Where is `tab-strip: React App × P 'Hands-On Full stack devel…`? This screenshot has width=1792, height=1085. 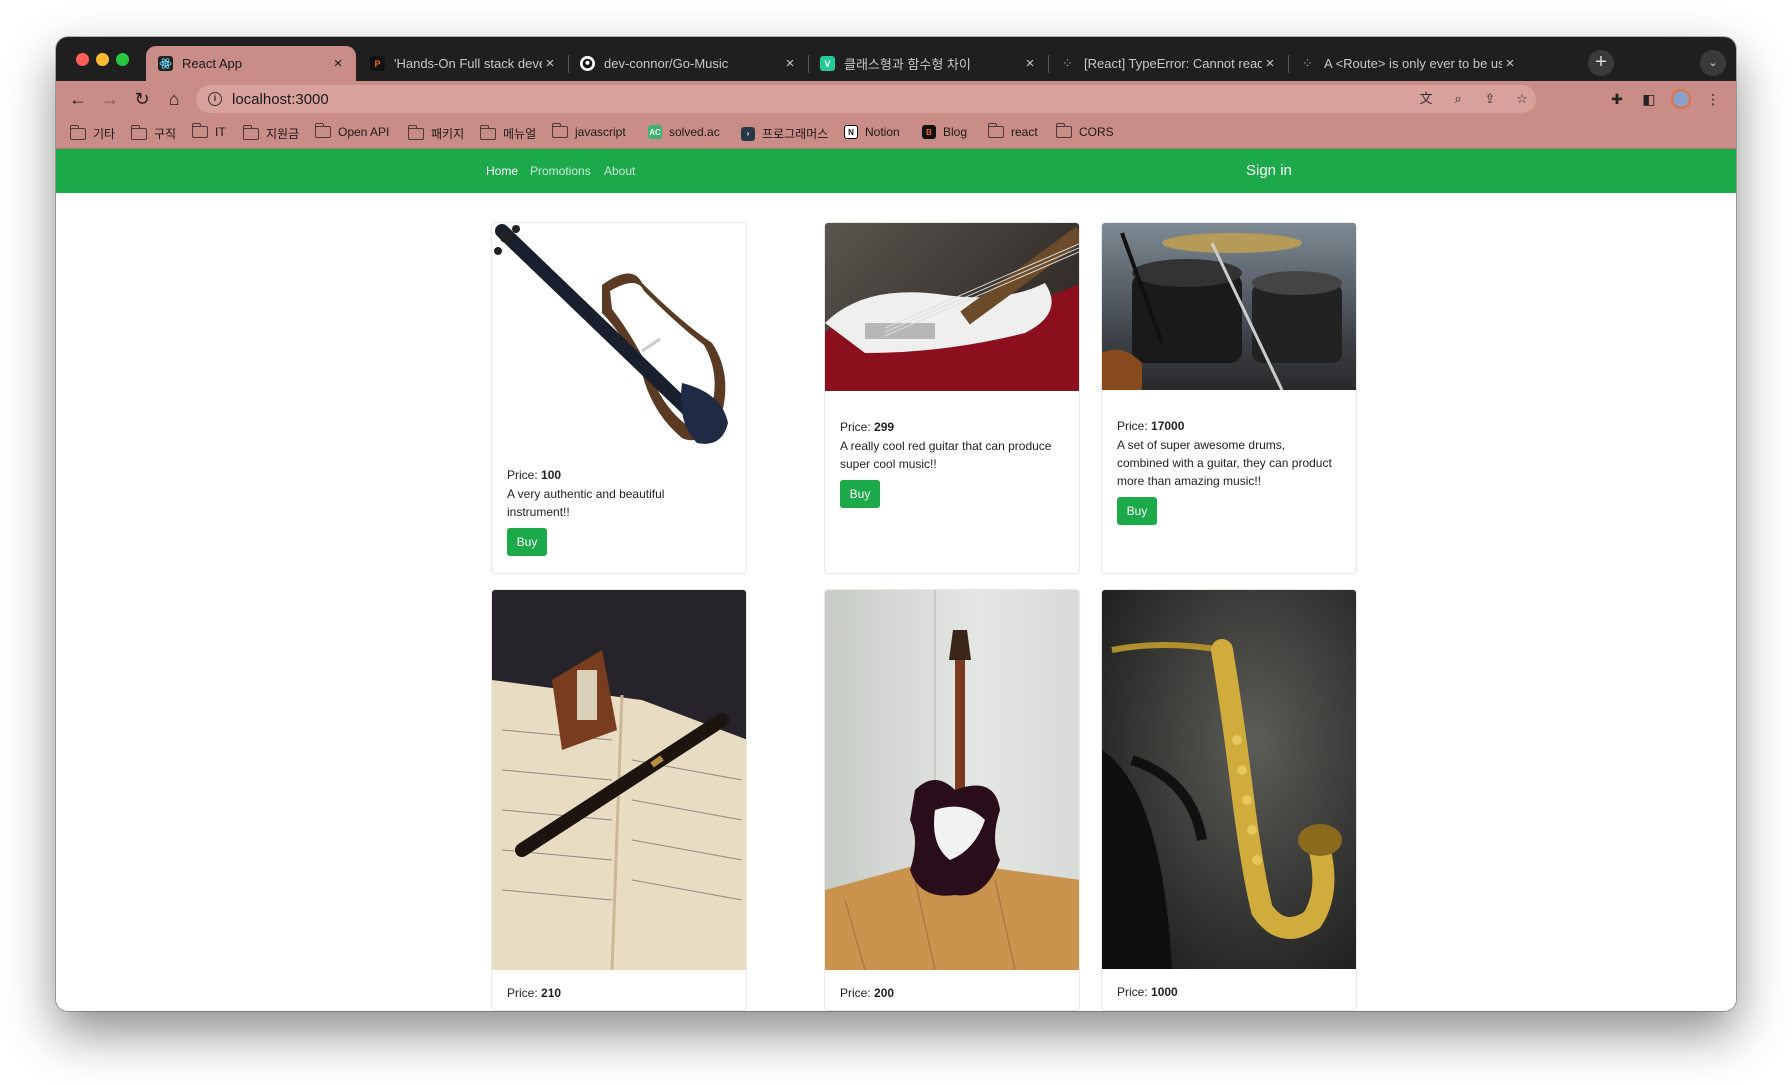
tab-strip: React App × P 'Hands-On Full stack devel… is located at coordinates (896, 59).